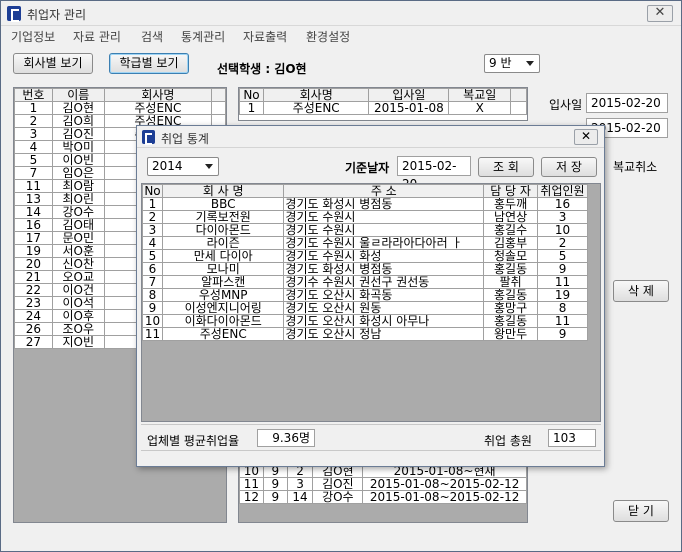 The width and height of the screenshot is (682, 552). I want to click on table-row: 5 만세 다이아 경기도 수원시 화성 청솔모 5, so click(365, 256).